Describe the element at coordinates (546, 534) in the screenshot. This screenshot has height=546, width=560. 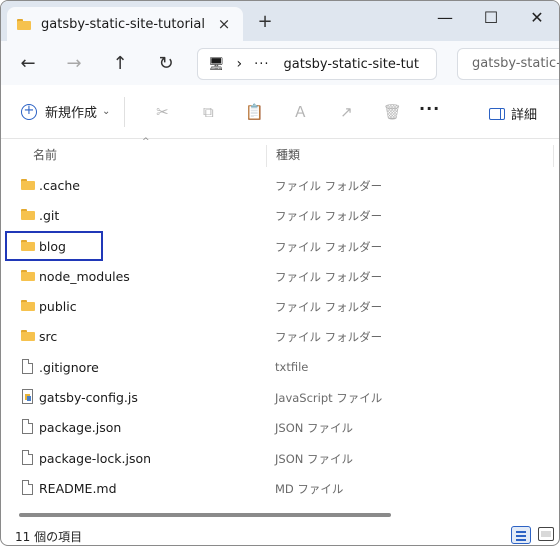
I see `tiles-view-icon` at that location.